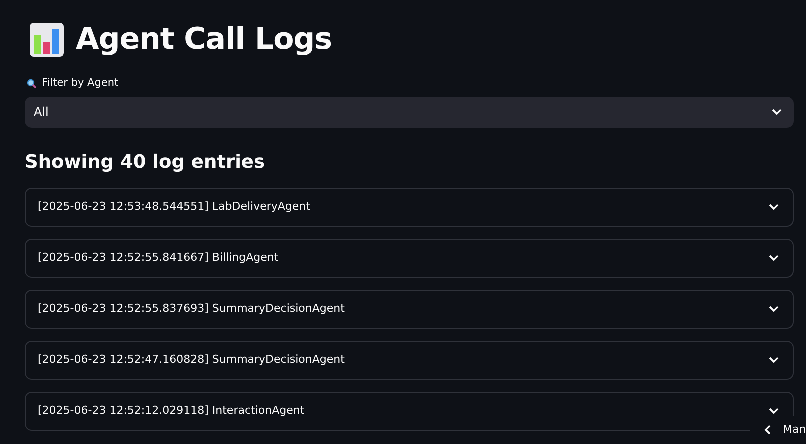  I want to click on field-label: Filter by Agent, so click(80, 83).